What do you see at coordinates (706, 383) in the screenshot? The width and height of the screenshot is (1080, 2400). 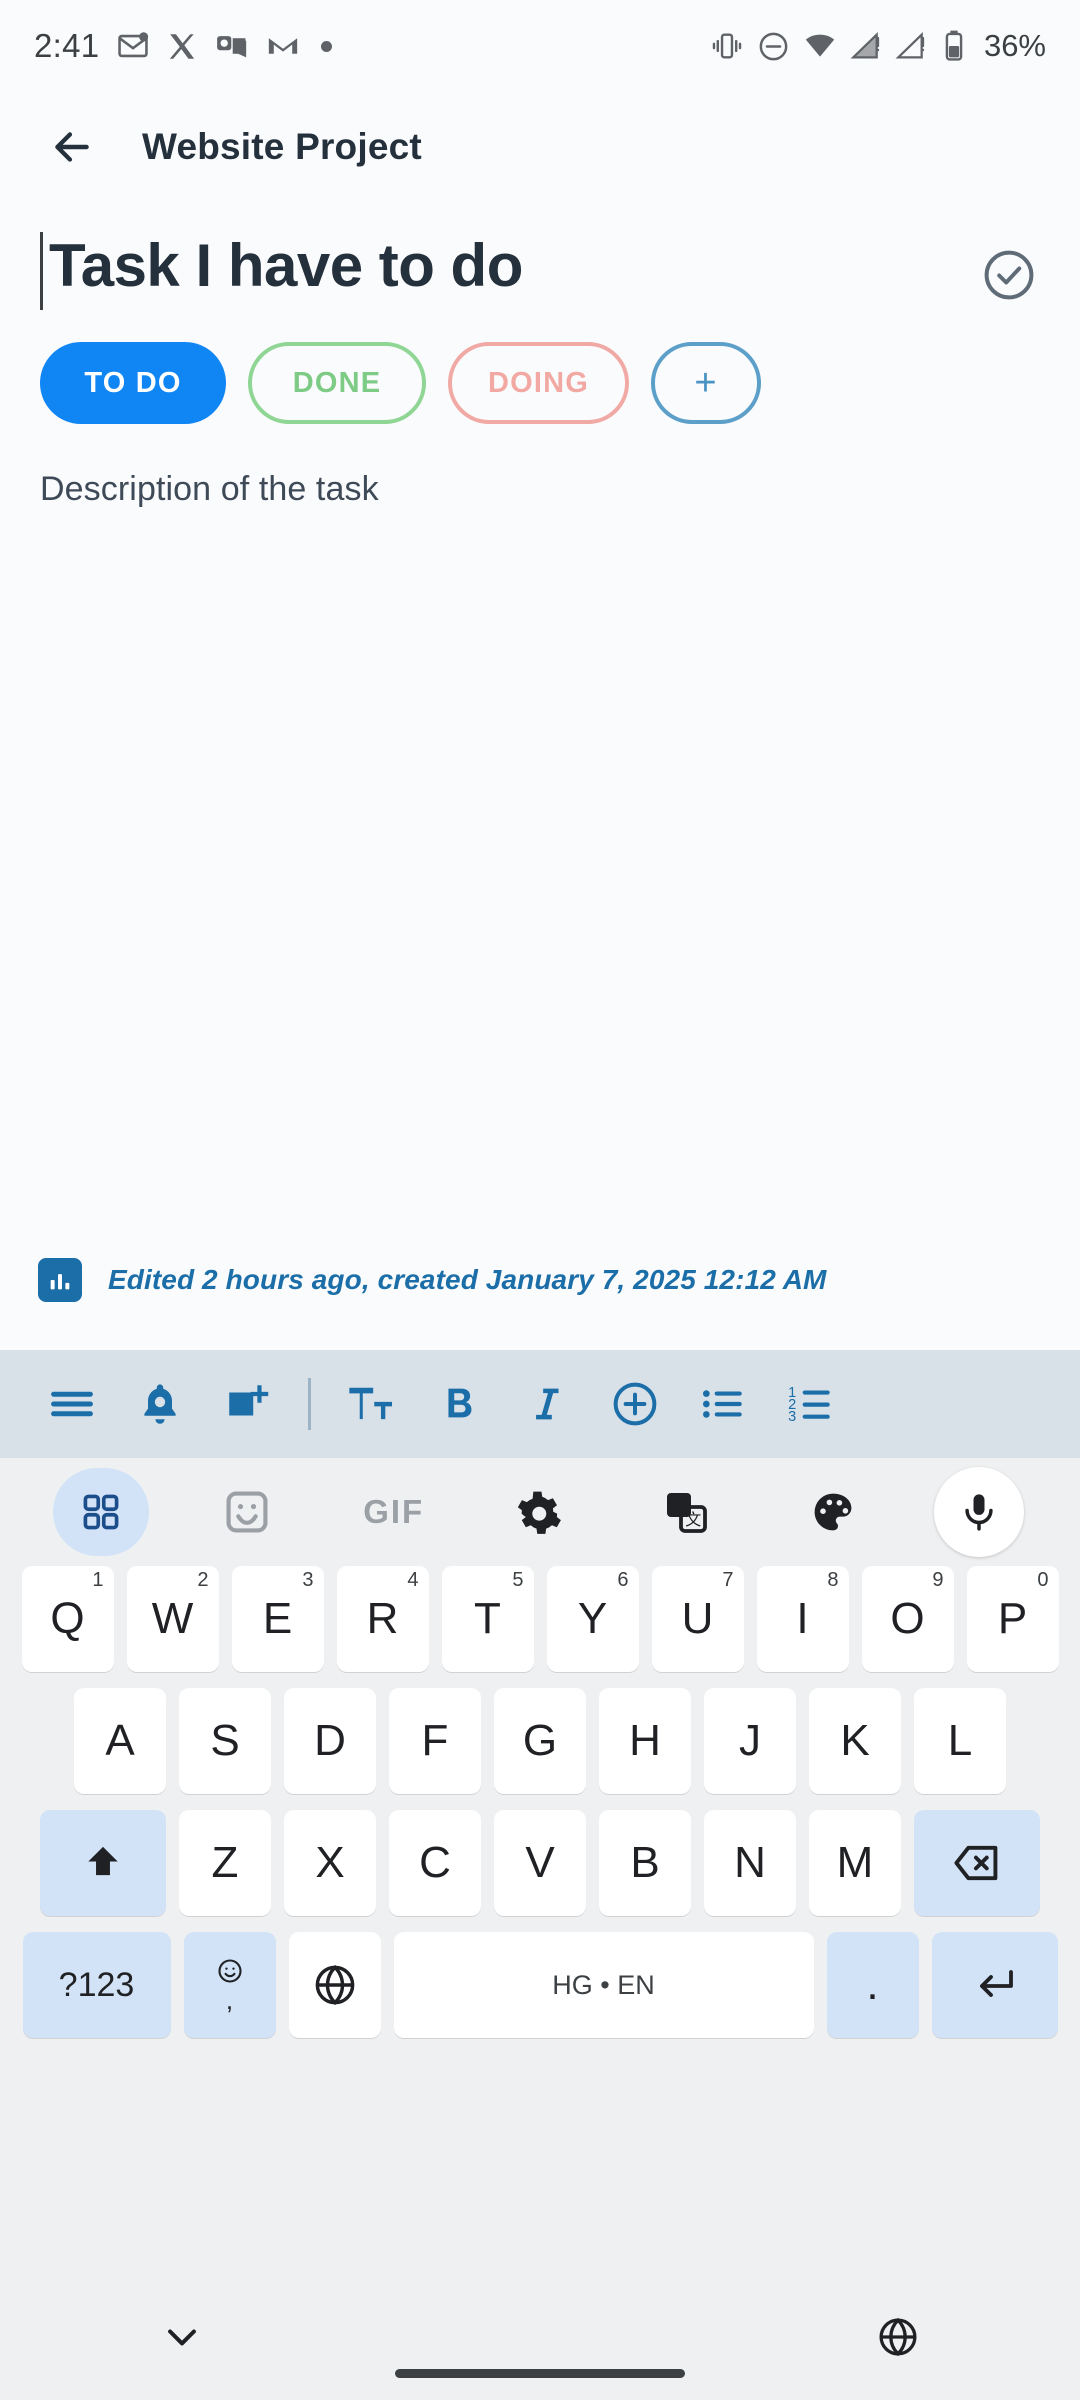 I see `chip-add-status: +` at bounding box center [706, 383].